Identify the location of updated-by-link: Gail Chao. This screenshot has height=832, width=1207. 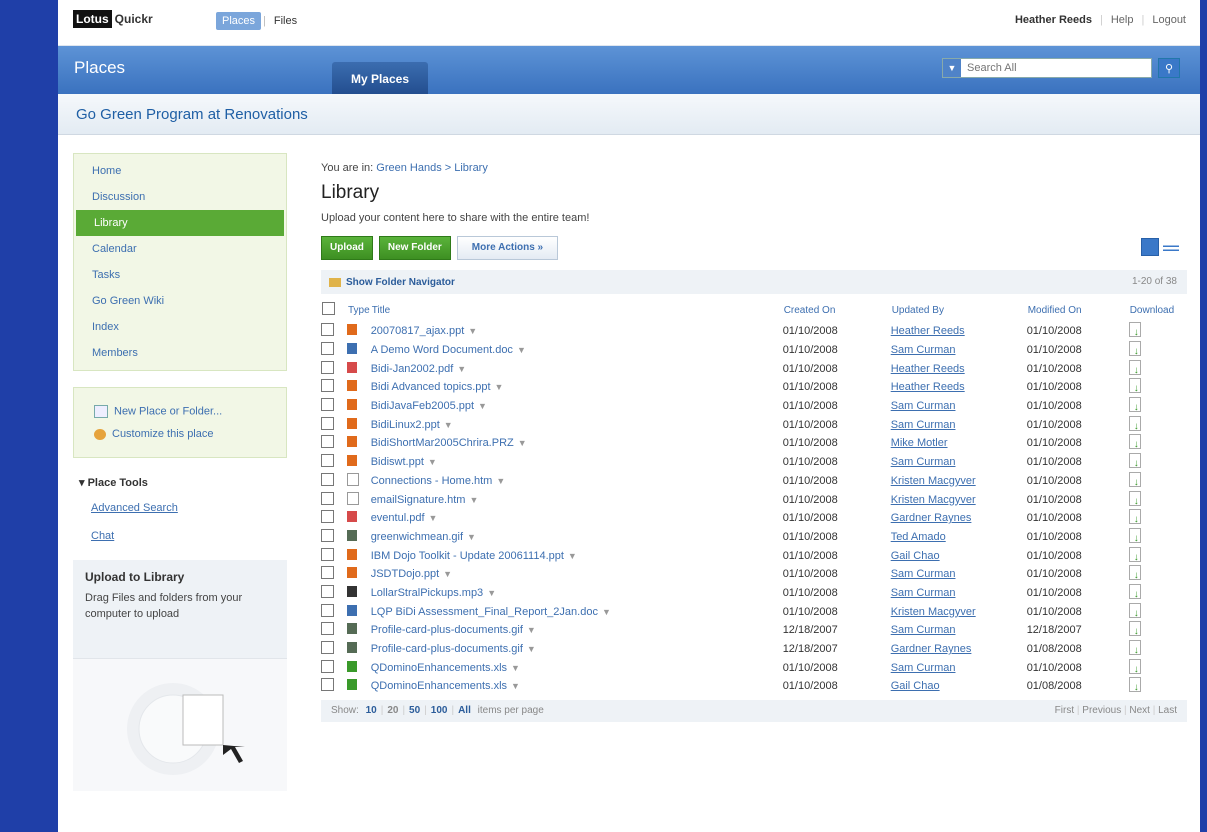
(915, 686).